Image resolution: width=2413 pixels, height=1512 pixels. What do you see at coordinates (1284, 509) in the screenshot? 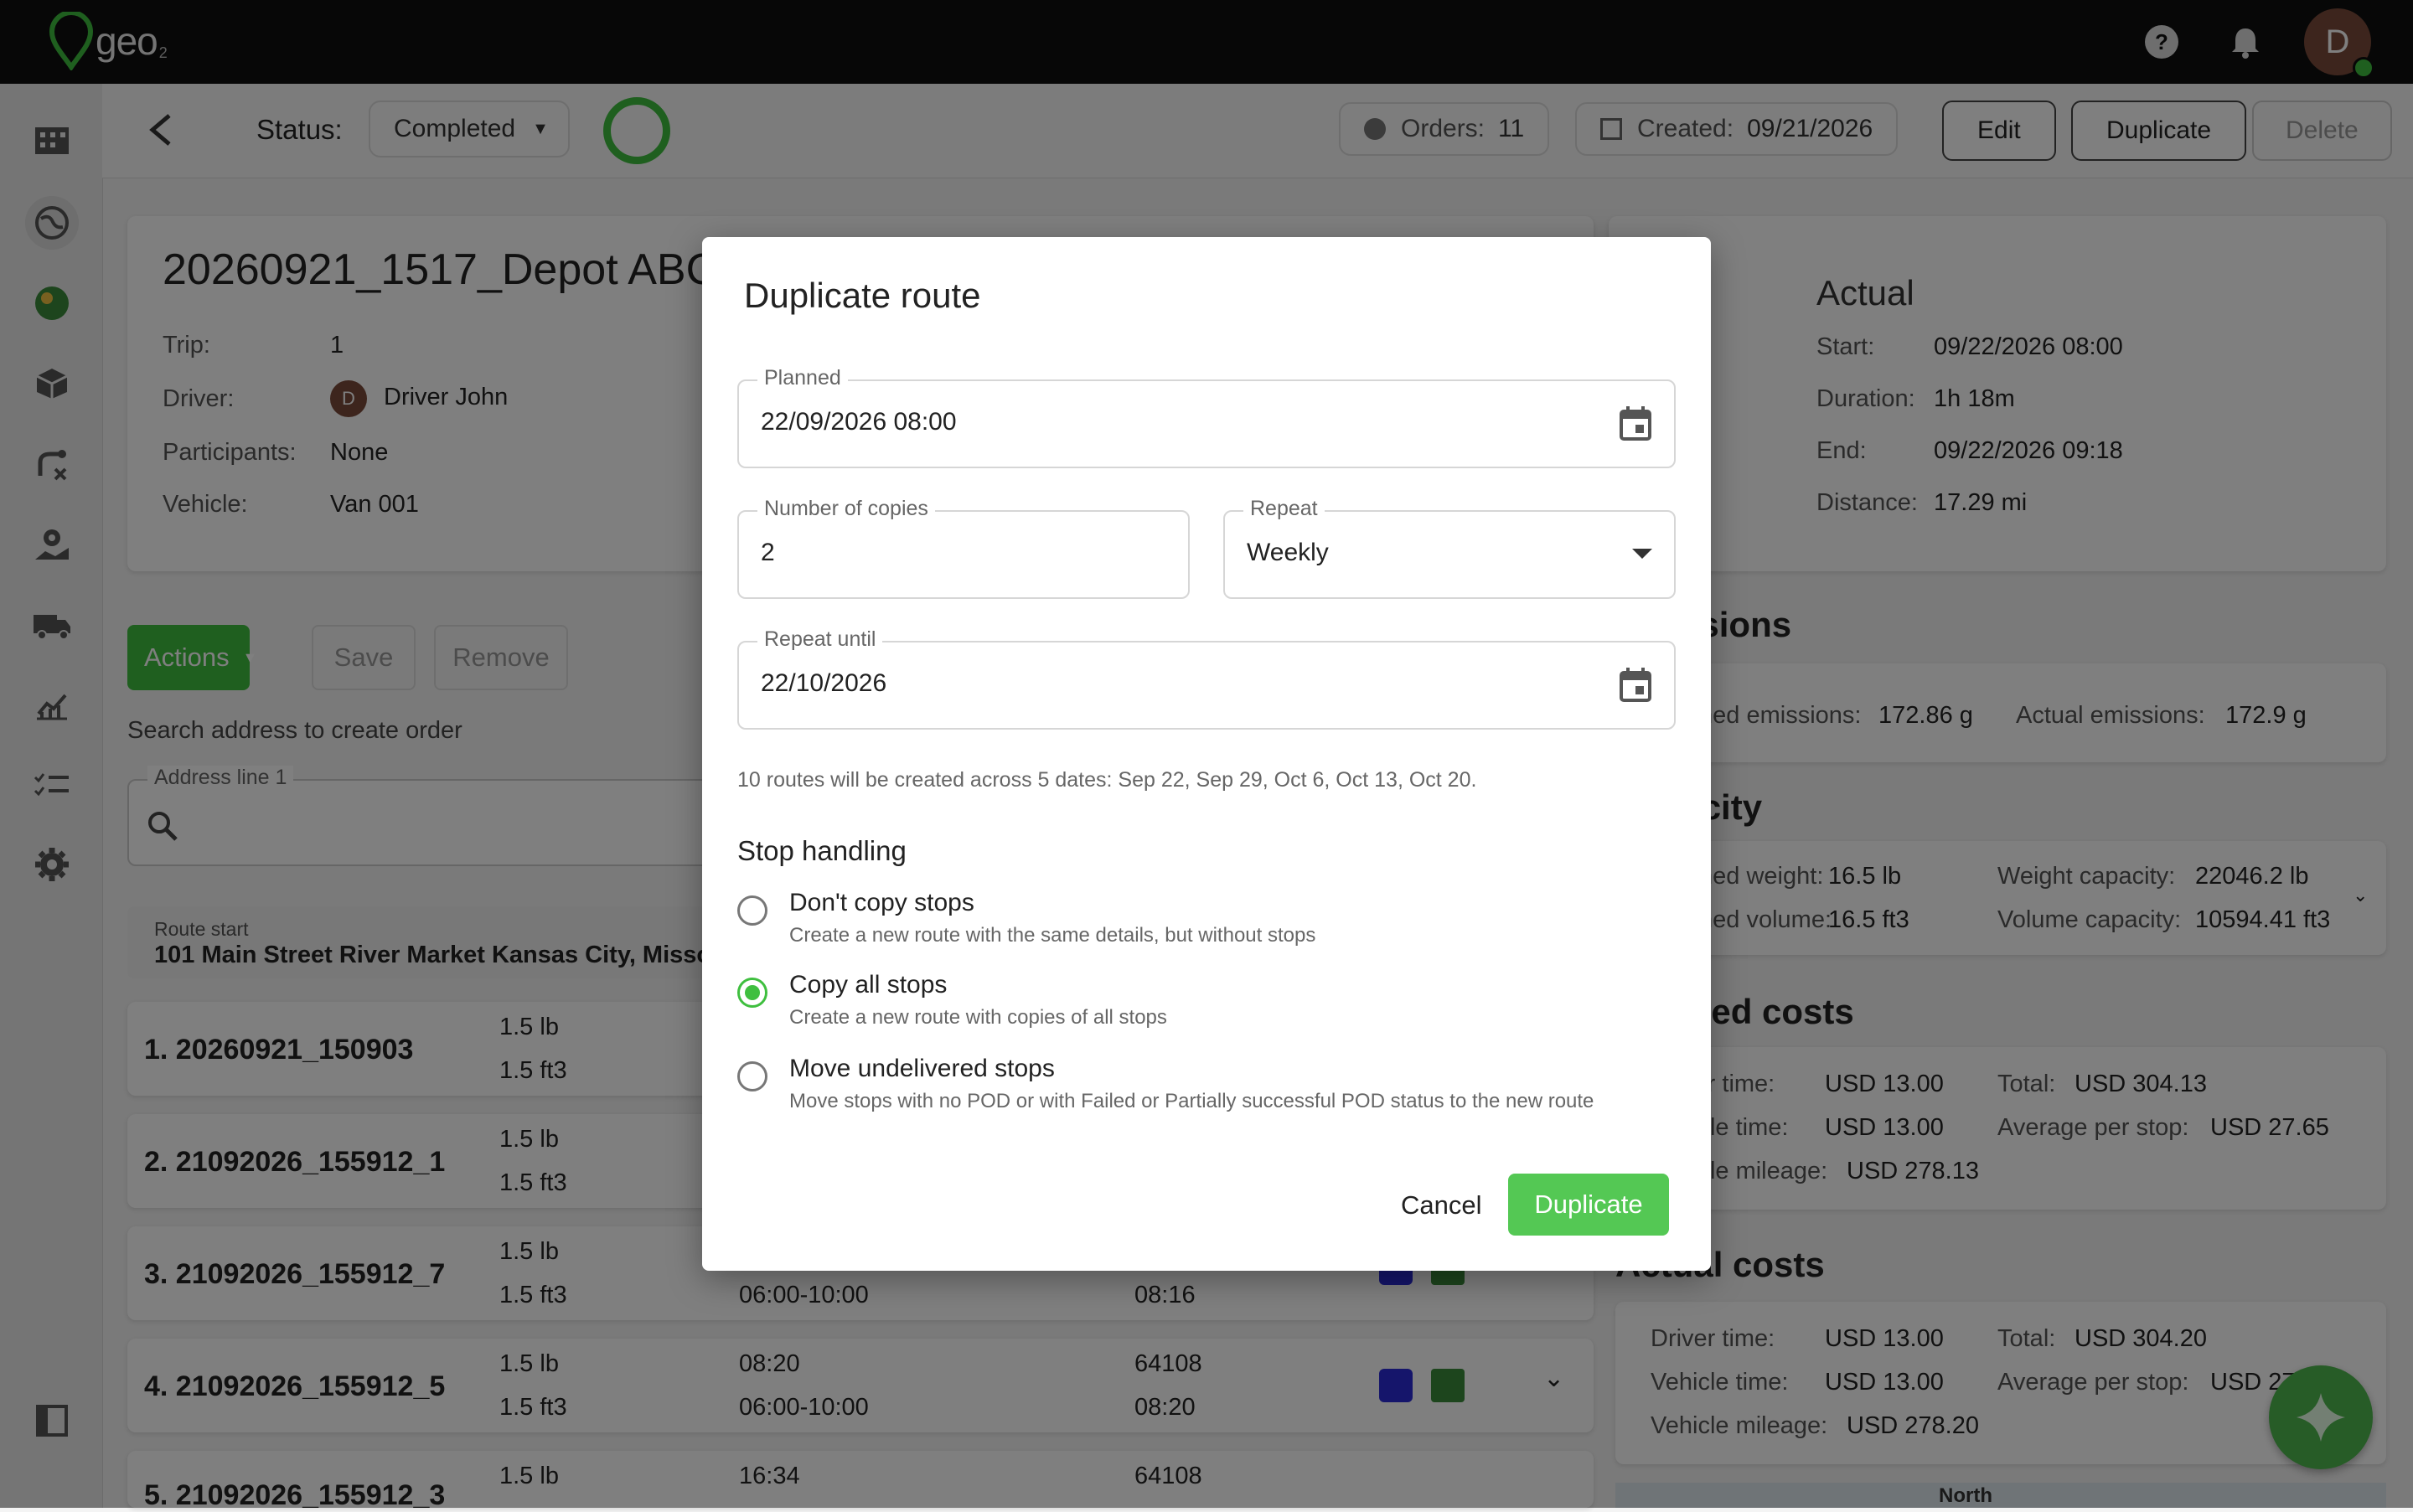
I see `repeat-field-label: Repeat` at bounding box center [1284, 509].